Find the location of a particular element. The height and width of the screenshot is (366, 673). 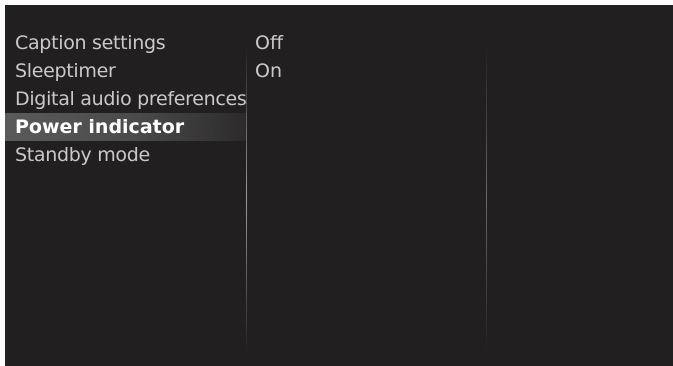

menu-item-label: Sleeptimer is located at coordinates (65, 71).